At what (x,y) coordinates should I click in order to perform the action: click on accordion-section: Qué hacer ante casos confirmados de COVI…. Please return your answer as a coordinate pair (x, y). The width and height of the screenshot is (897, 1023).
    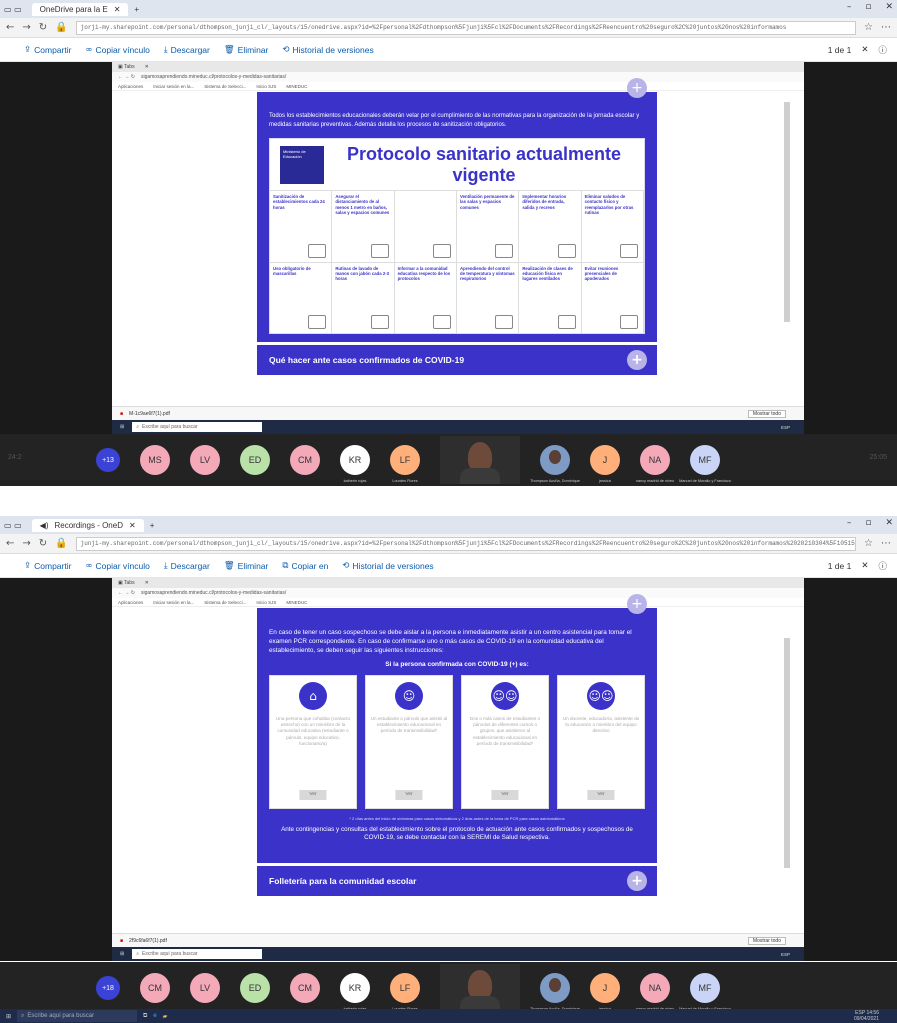
    Looking at the image, I should click on (457, 360).